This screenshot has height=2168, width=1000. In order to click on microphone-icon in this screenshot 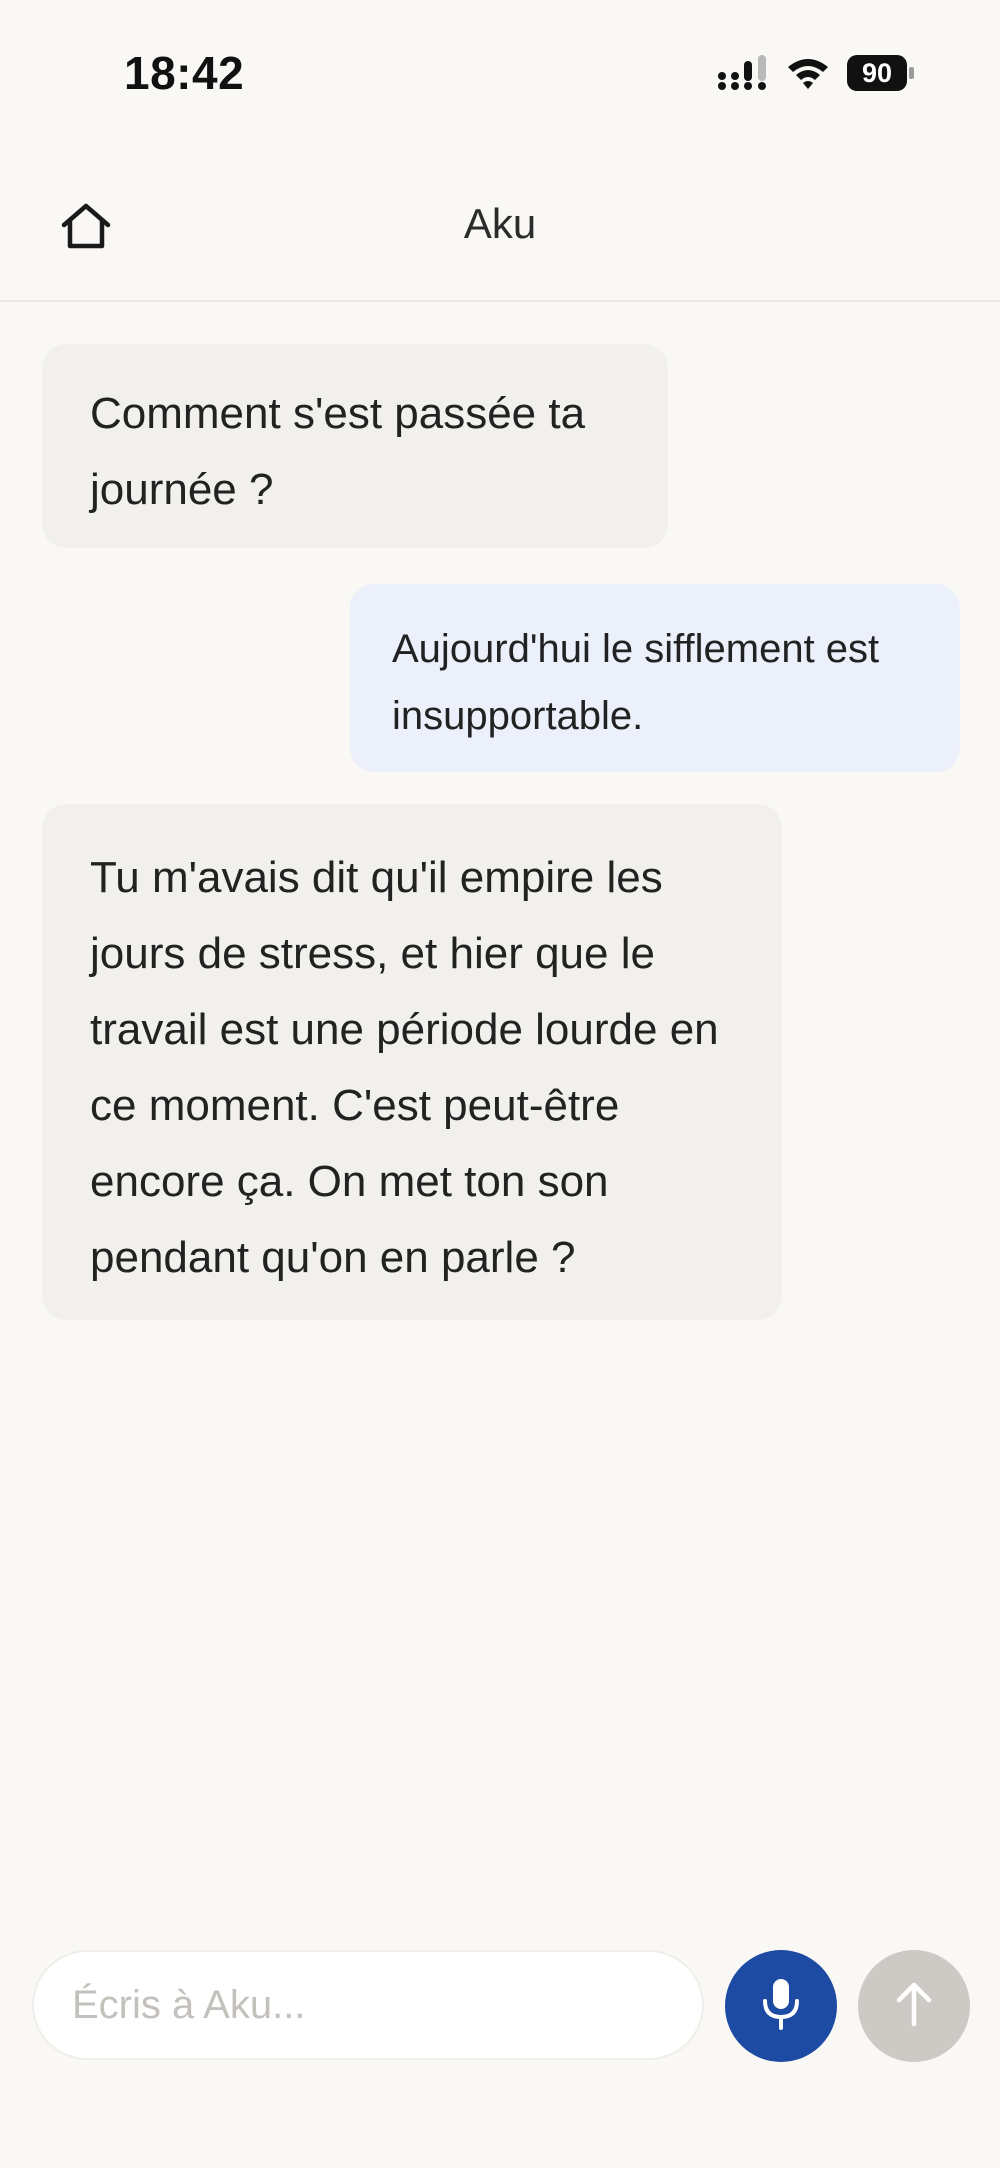, I will do `click(781, 2006)`.